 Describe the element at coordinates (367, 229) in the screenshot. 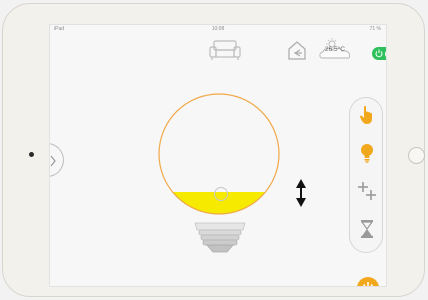

I see `hourglass-icon` at that location.